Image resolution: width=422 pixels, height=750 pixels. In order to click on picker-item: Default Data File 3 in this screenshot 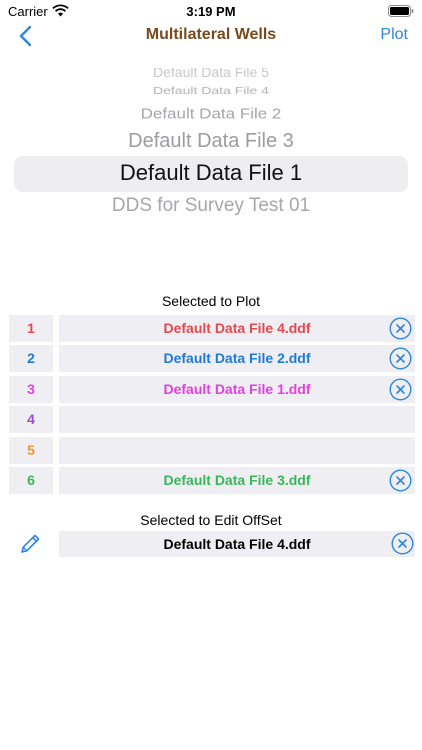, I will do `click(211, 141)`.